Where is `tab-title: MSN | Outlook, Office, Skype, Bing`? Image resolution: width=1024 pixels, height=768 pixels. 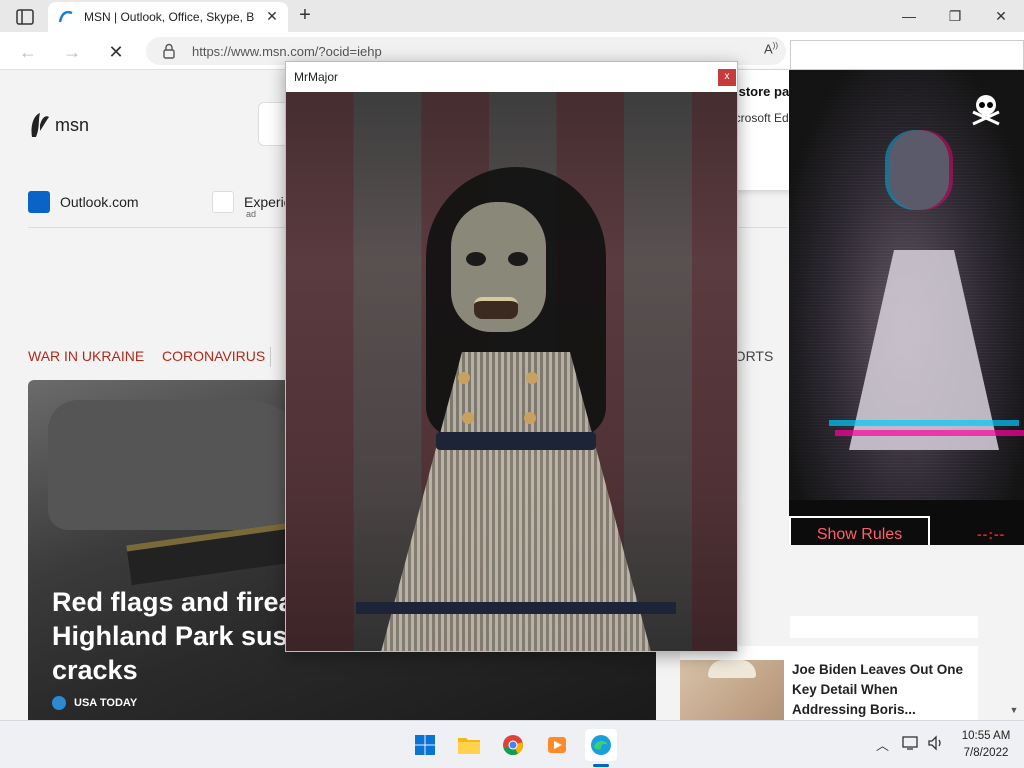
tab-title: MSN | Outlook, Office, Skype, Bing is located at coordinates (169, 17).